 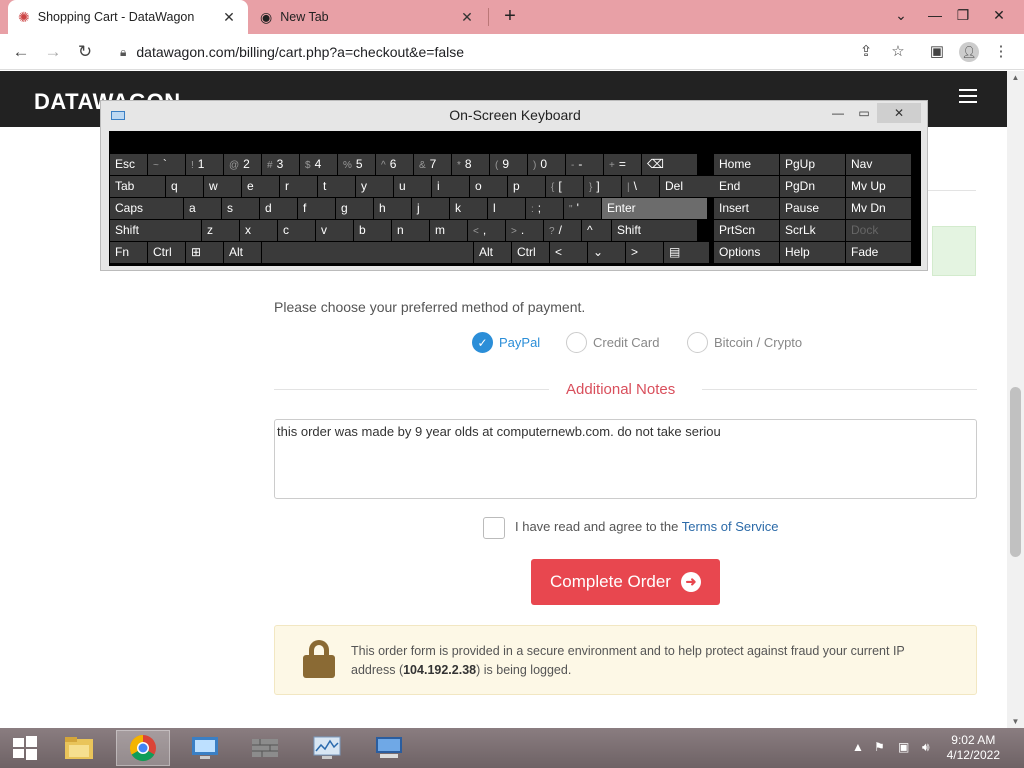 What do you see at coordinates (878, 164) in the screenshot?
I see `osk-key-nav: Nav` at bounding box center [878, 164].